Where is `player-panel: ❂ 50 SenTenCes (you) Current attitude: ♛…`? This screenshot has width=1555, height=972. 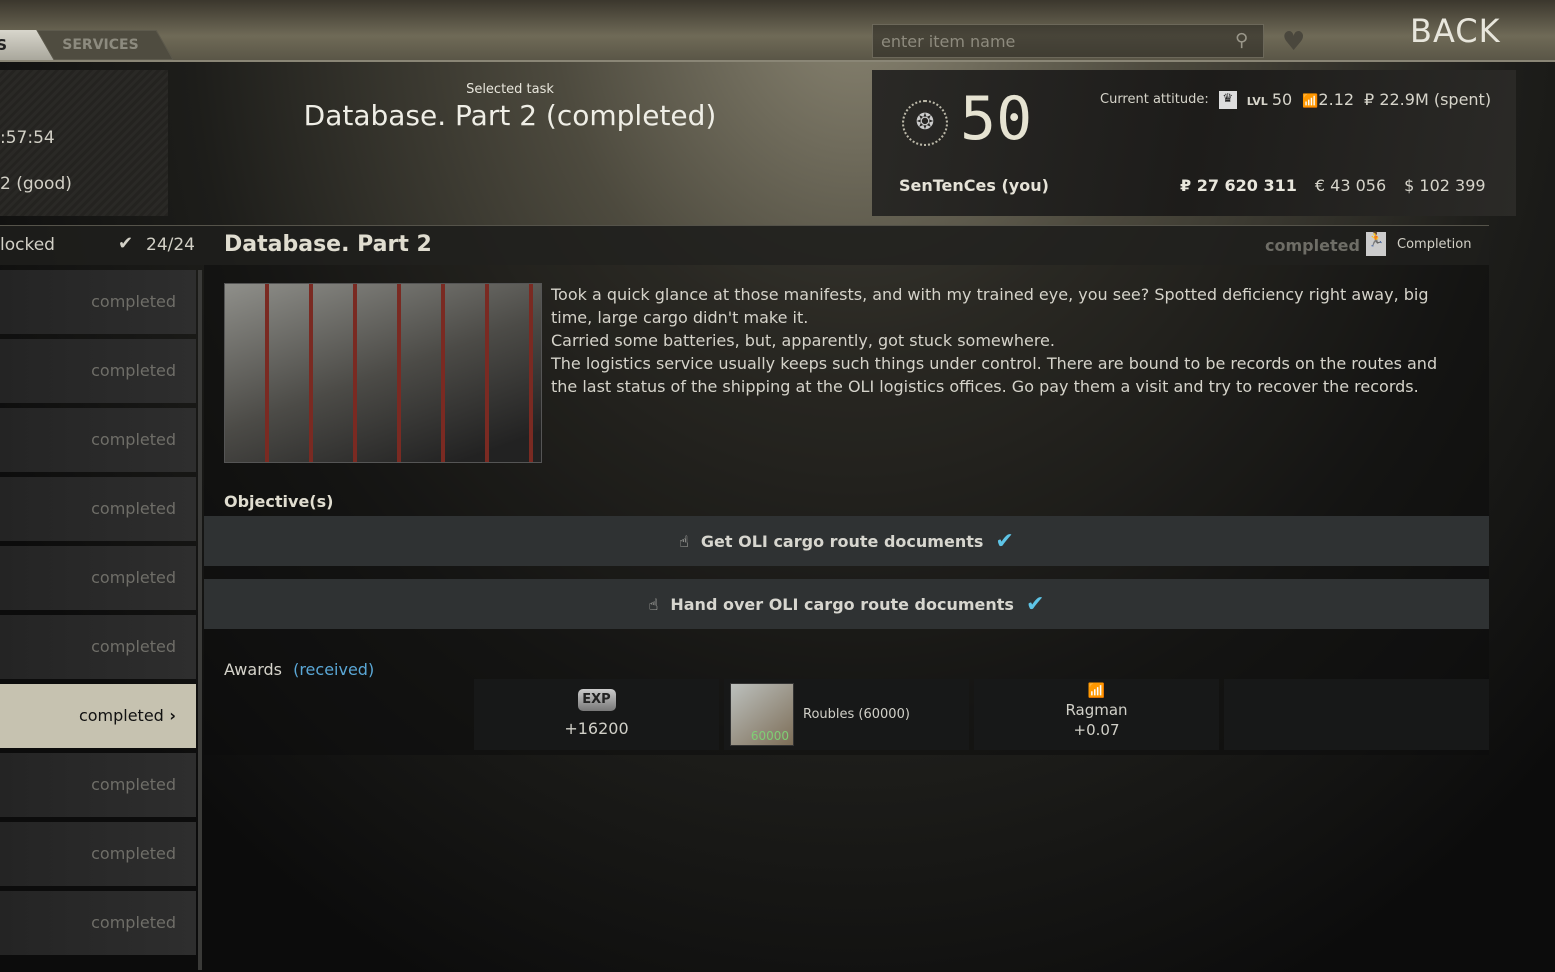 player-panel: ❂ 50 SenTenCes (you) Current attitude: ♛… is located at coordinates (1194, 143).